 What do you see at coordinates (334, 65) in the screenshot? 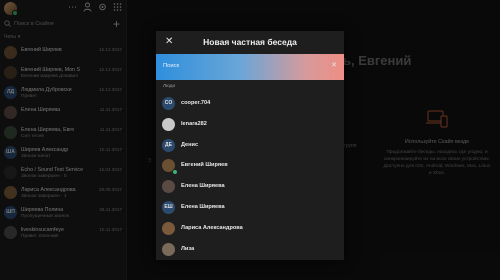
I see `clear-search-icon: ✕` at bounding box center [334, 65].